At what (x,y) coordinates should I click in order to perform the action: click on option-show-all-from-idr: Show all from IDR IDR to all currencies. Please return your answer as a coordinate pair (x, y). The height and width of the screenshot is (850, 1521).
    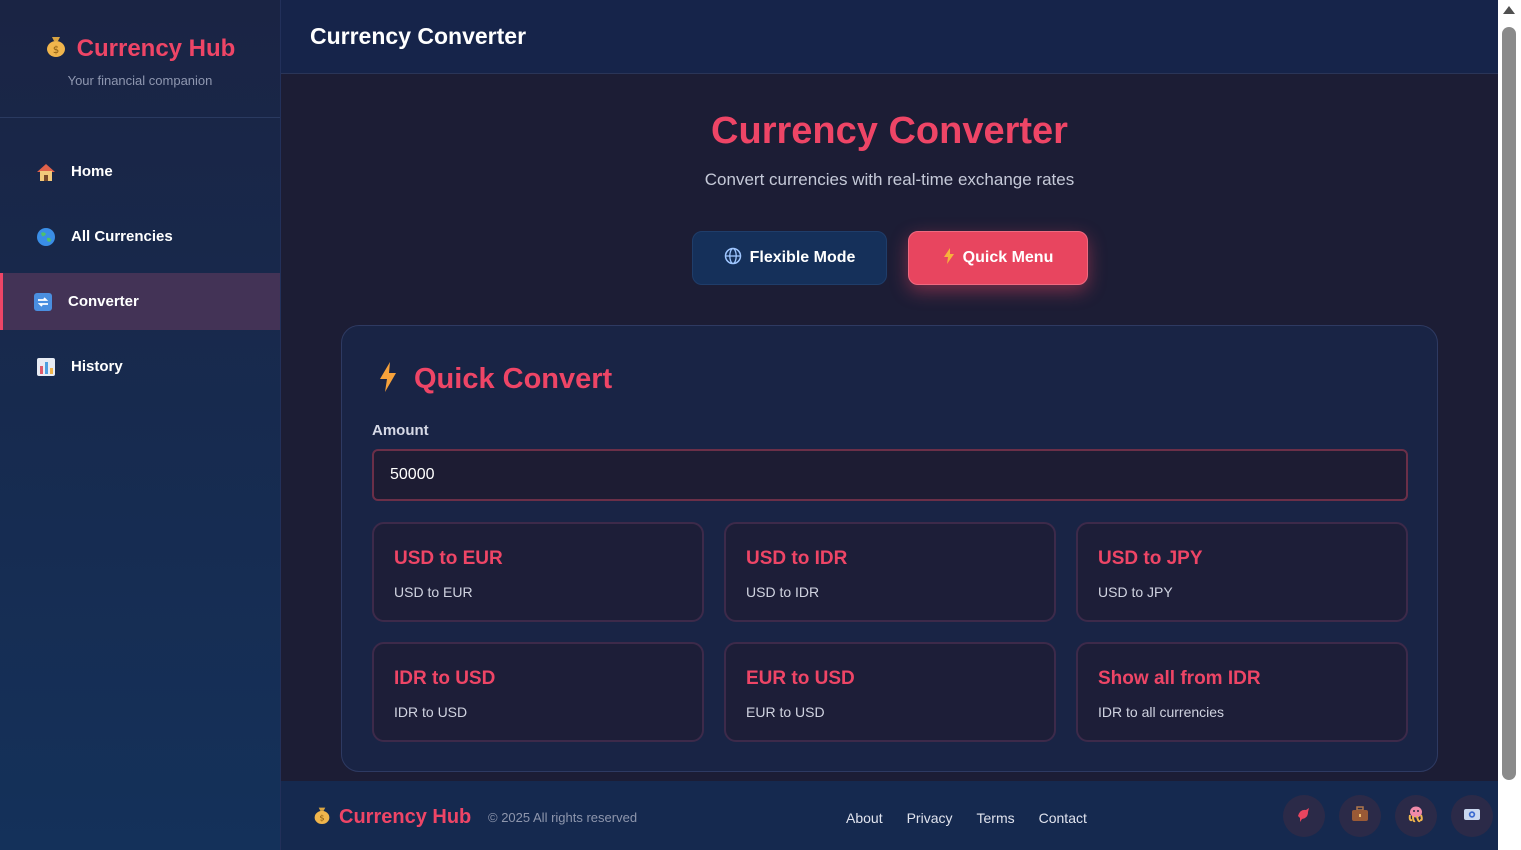
    Looking at the image, I should click on (1242, 692).